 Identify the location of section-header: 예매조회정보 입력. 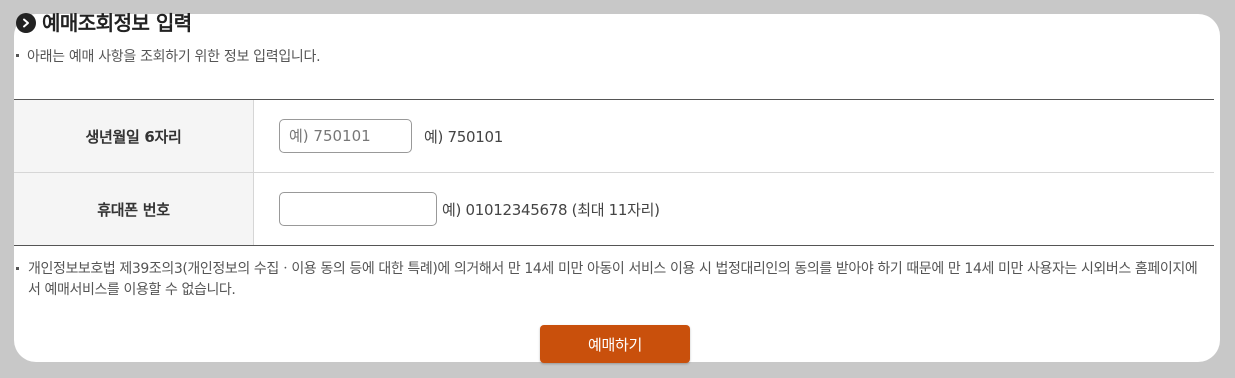
(104, 23).